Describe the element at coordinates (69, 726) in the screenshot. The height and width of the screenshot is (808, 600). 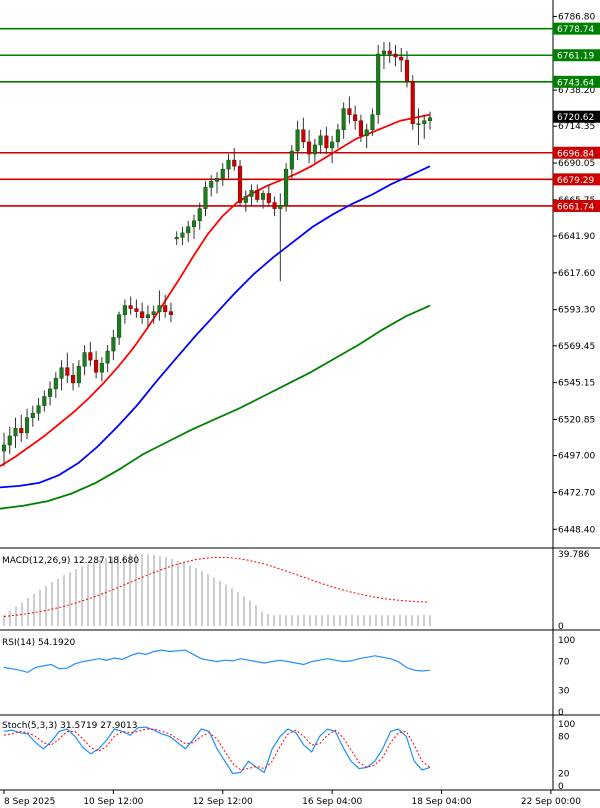
I see `stoch-label: Stoch(5,3,3) 31.5719 27.9013` at that location.